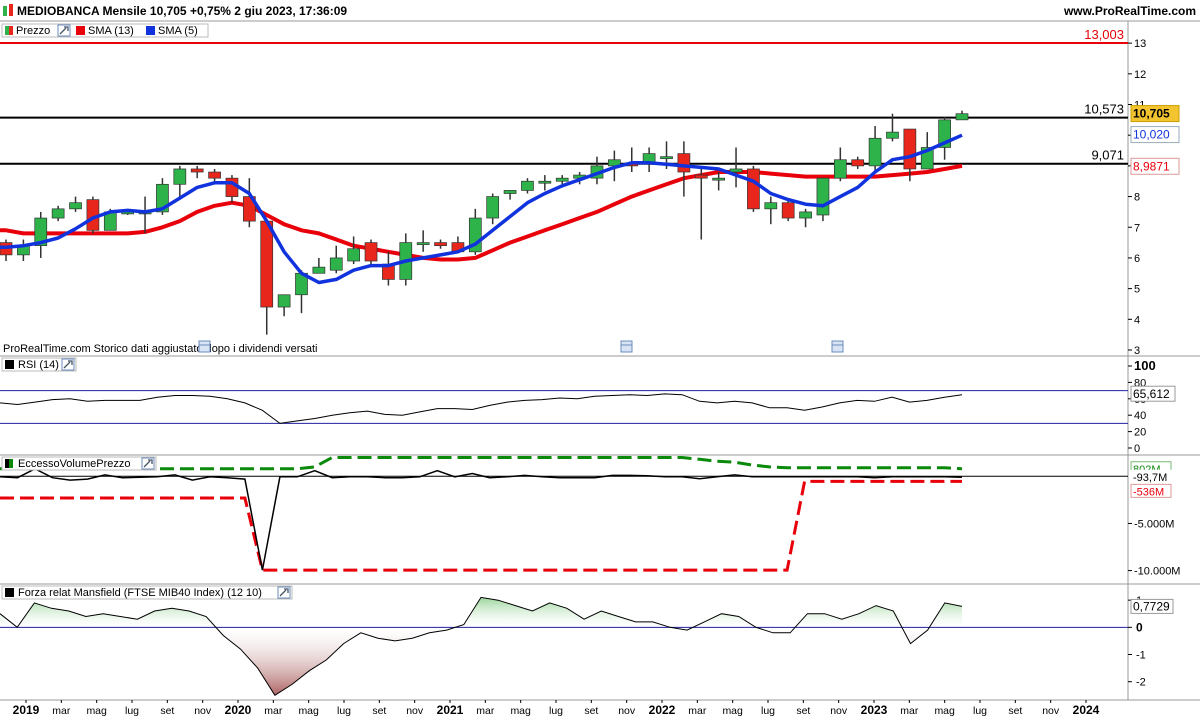 This screenshot has height=720, width=1200. I want to click on price-tick-label: 4, so click(1137, 320).